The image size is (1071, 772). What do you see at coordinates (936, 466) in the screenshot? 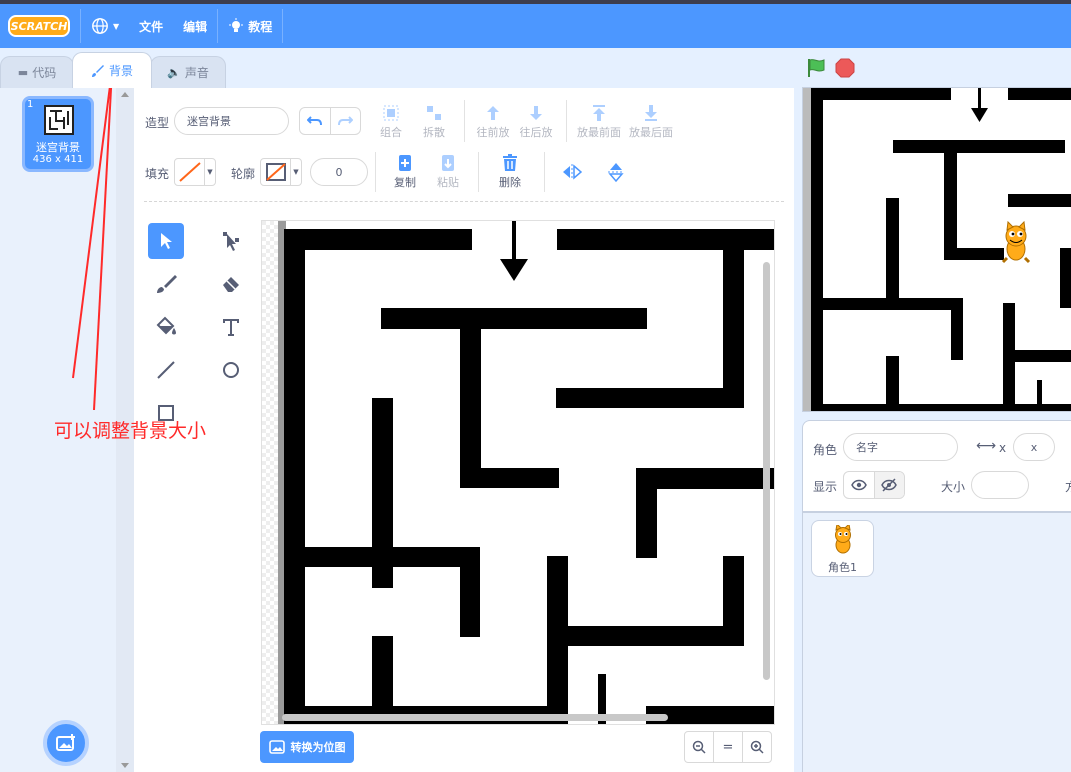
I see `sprite-info-panel: 角色 名字 ⟷ x x 显示 大小 方` at bounding box center [936, 466].